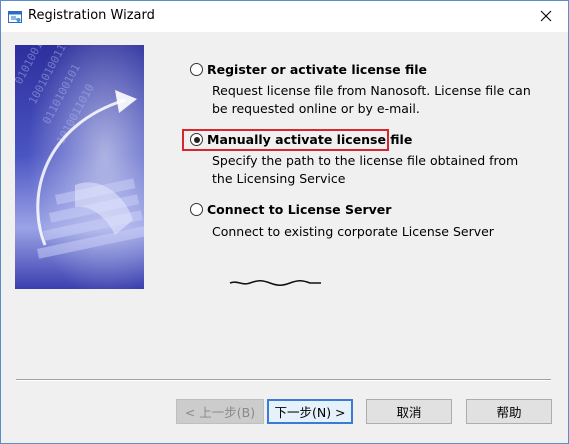  Describe the element at coordinates (196, 69) in the screenshot. I see `radio-register-activate` at that location.